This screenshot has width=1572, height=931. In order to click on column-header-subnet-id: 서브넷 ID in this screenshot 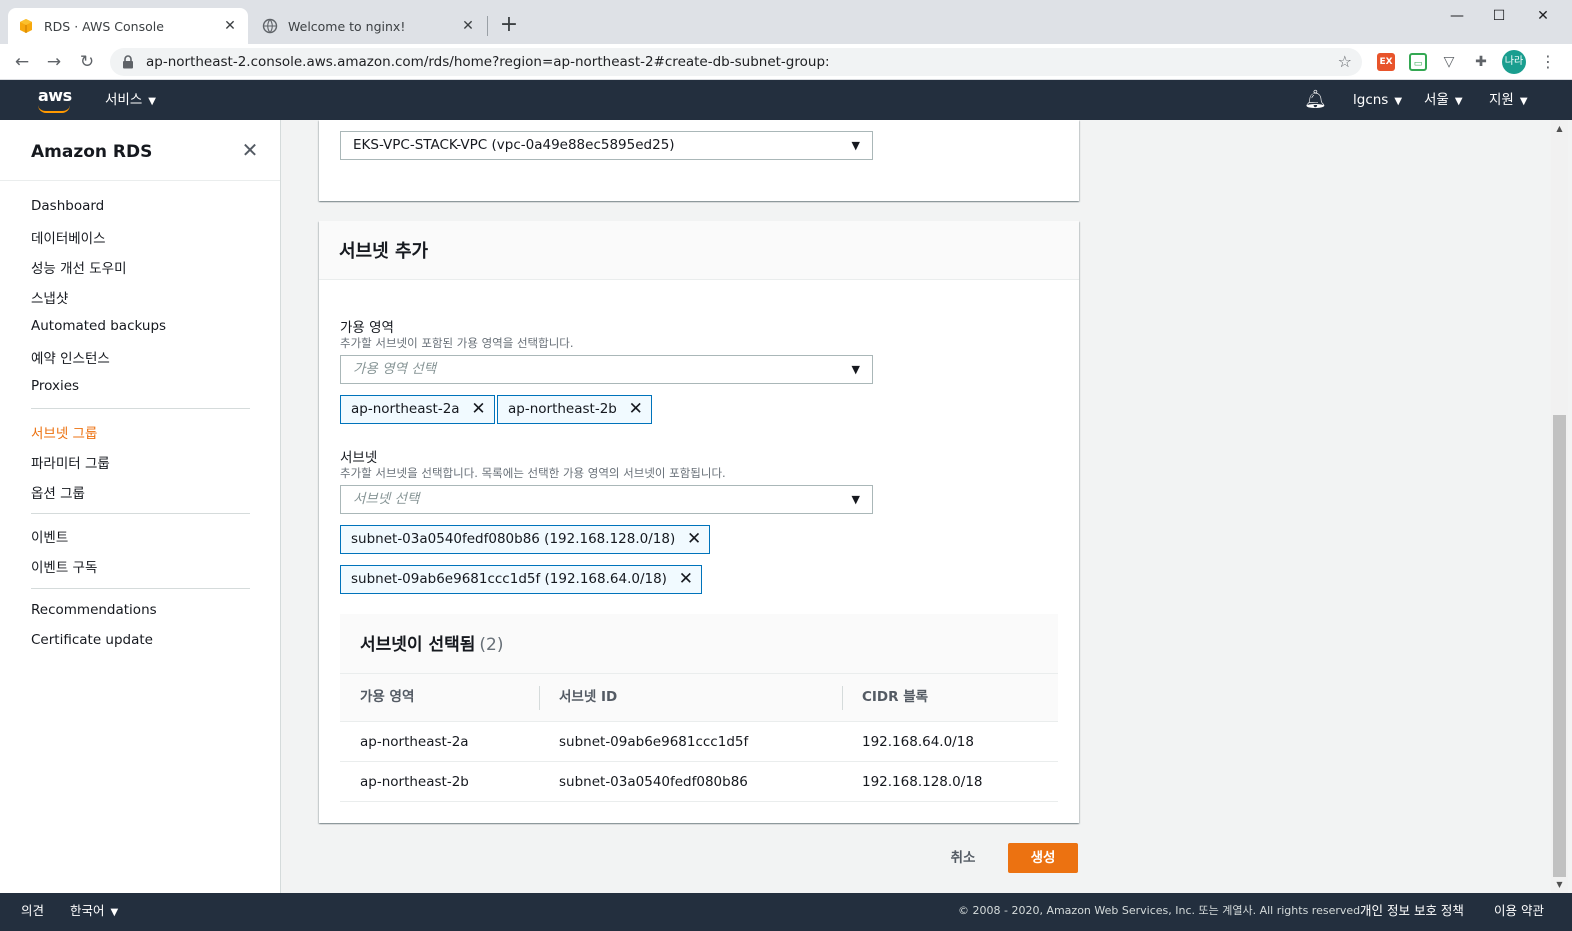, I will do `click(578, 698)`.